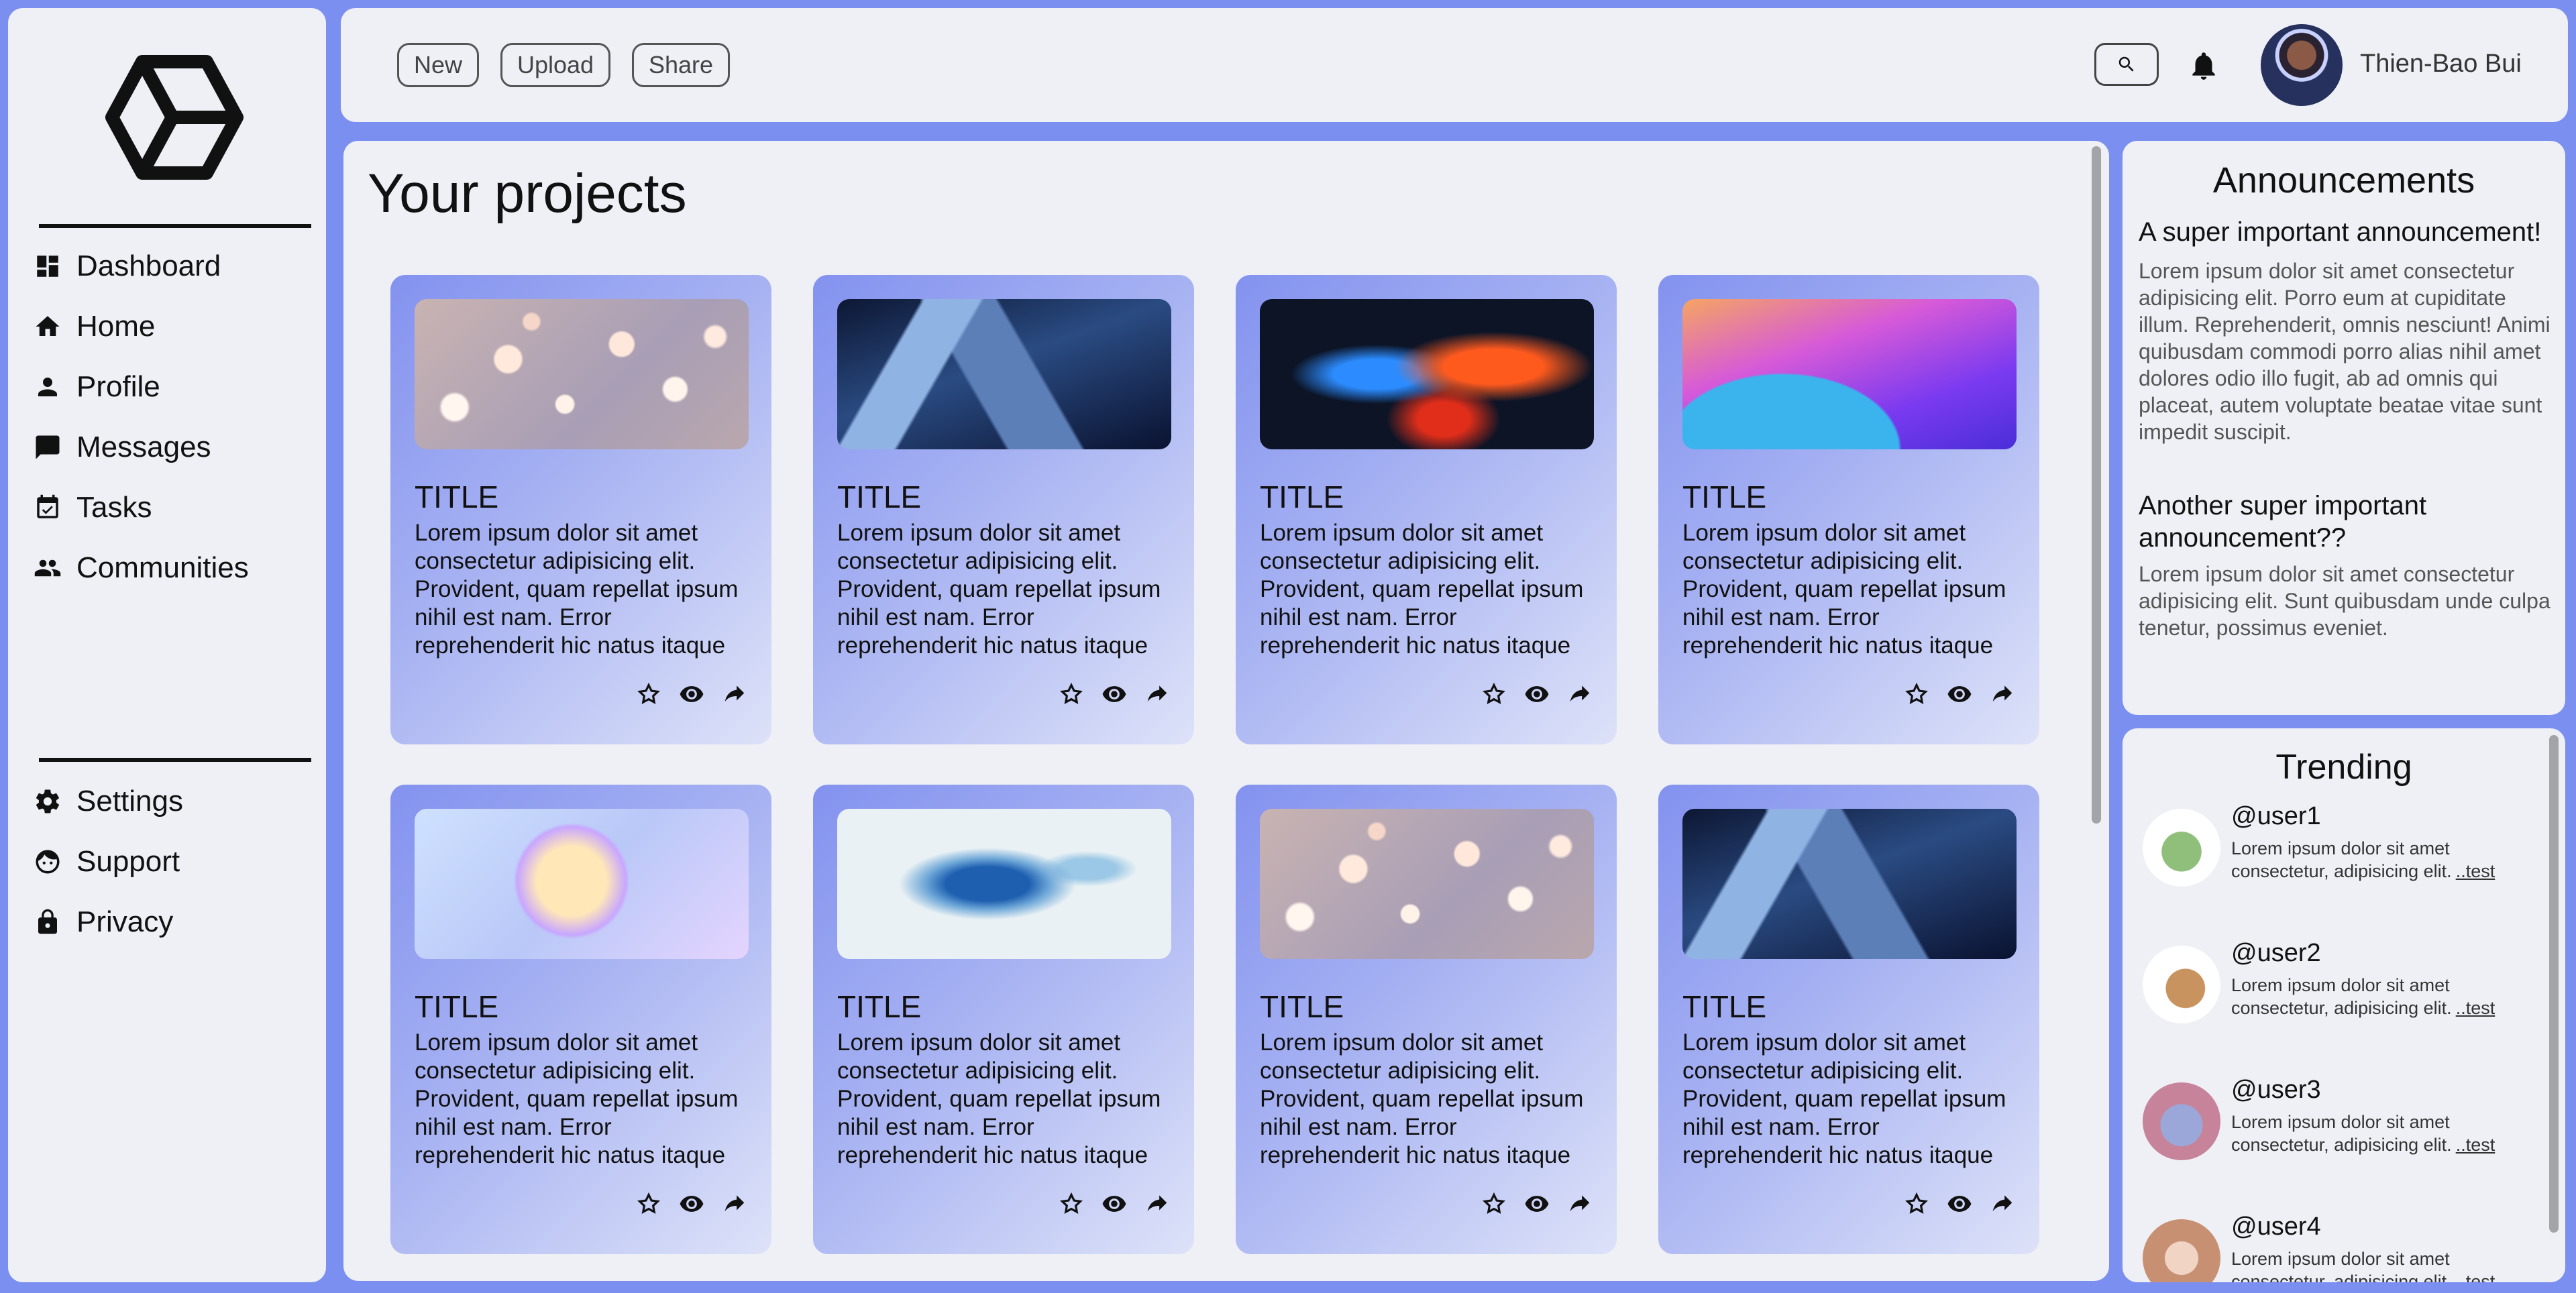  I want to click on sidebar-item-dashboard: Dashboard, so click(141, 266).